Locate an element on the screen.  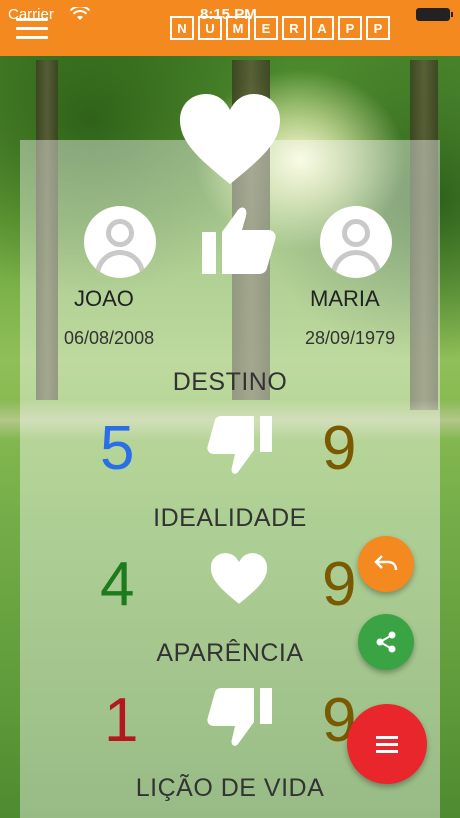
app-logo: N U M E R A P P is located at coordinates (280, 28).